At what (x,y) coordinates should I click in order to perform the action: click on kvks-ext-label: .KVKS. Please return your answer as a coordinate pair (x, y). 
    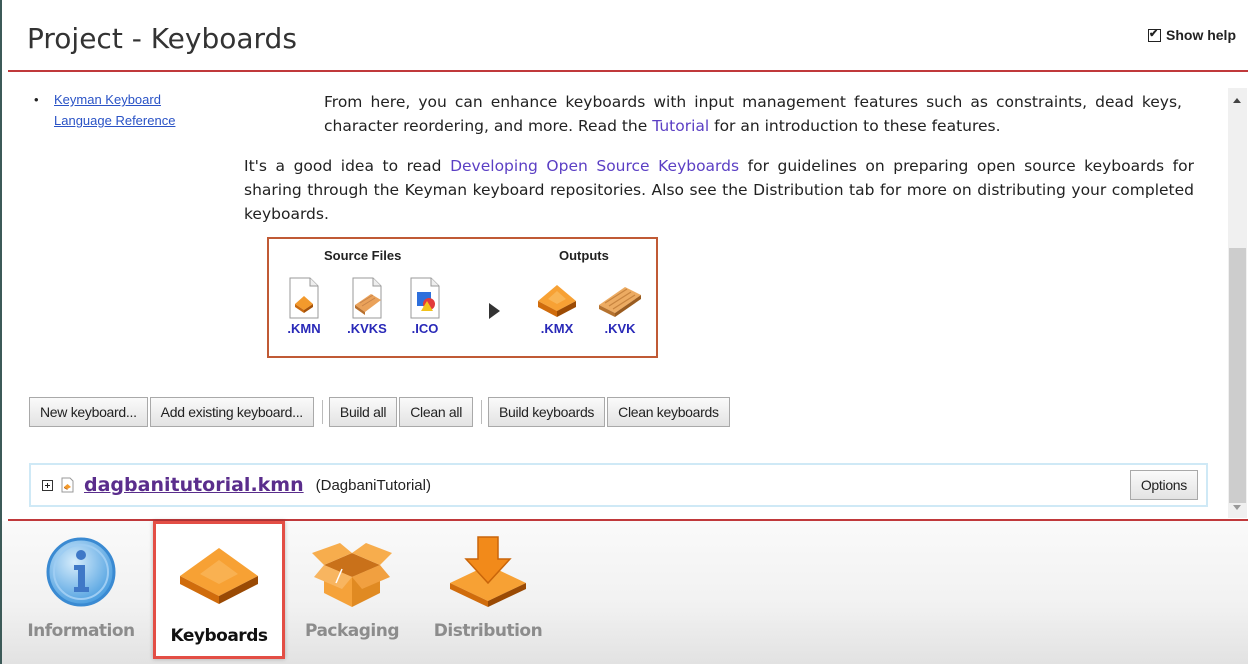
    Looking at the image, I should click on (367, 328).